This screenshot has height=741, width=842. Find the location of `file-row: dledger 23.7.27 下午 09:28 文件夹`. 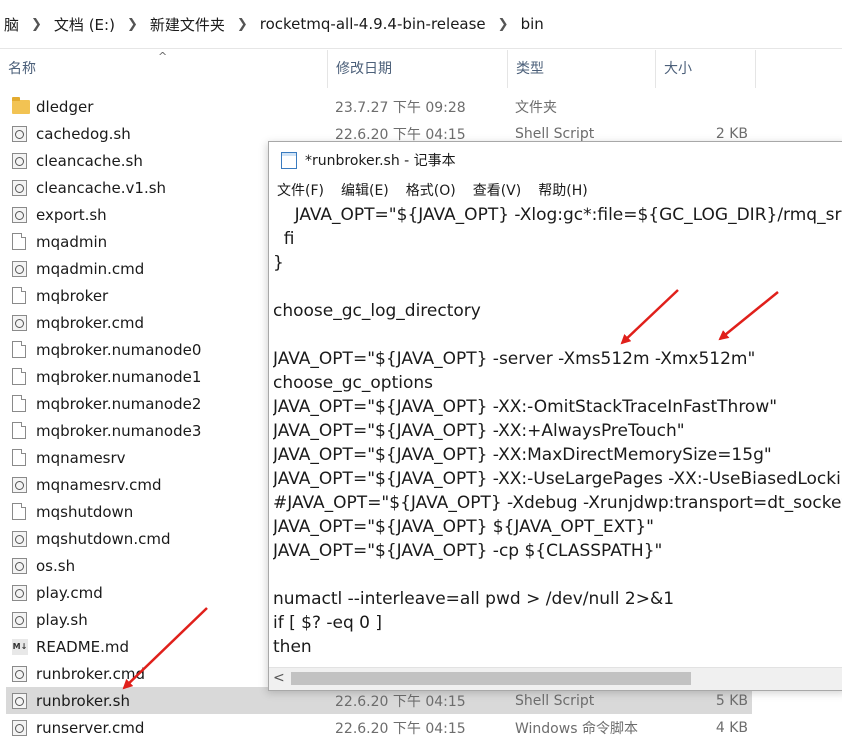

file-row: dledger 23.7.27 下午 09:28 文件夹 is located at coordinates (379, 106).